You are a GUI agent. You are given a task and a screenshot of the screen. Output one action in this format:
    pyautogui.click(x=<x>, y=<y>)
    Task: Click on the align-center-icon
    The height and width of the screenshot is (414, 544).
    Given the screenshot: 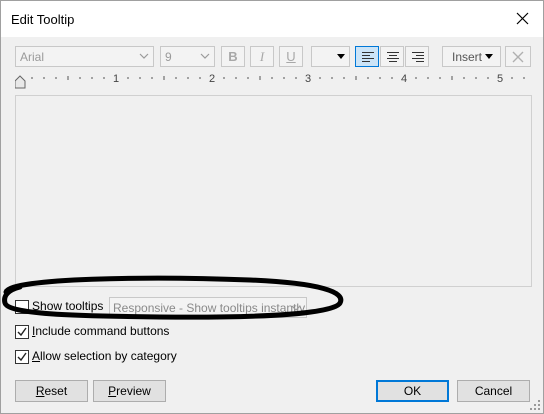 What is the action you would take?
    pyautogui.click(x=393, y=57)
    